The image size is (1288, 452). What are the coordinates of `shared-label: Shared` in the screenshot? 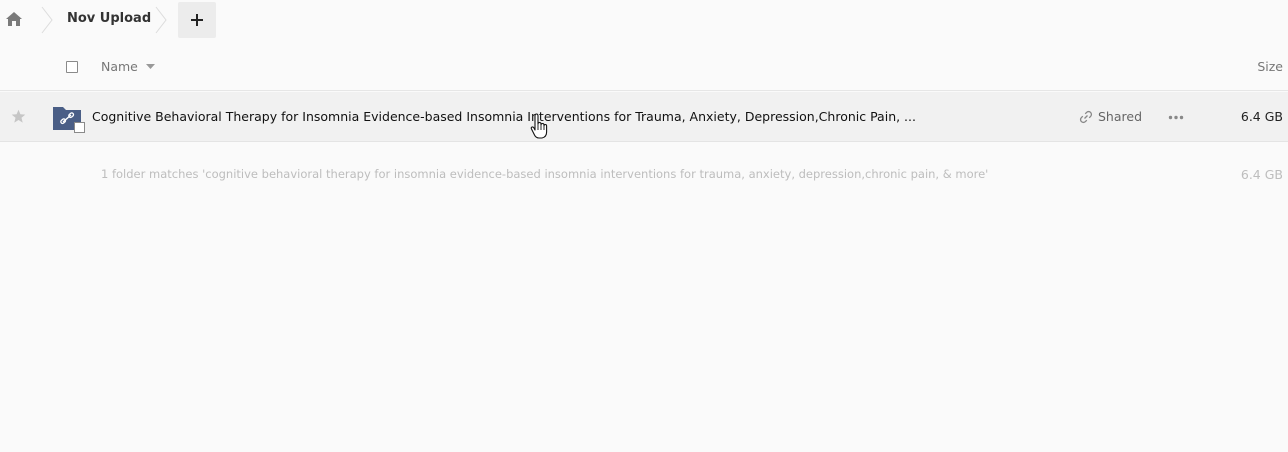 It's located at (1120, 116).